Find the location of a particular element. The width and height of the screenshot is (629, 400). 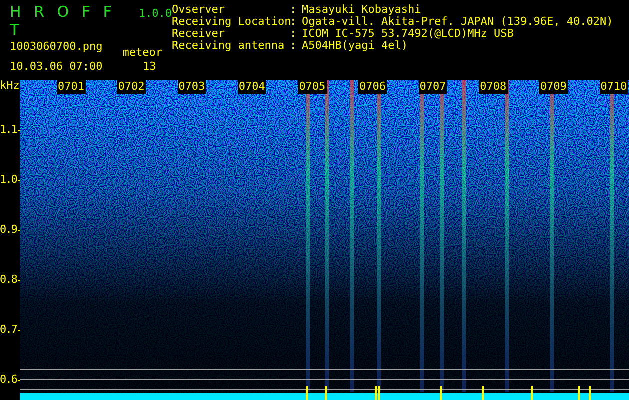

date-time: 10.03.06 07:00 is located at coordinates (56, 67).